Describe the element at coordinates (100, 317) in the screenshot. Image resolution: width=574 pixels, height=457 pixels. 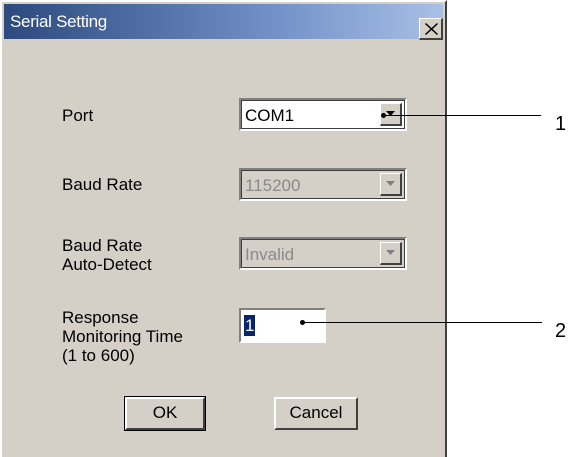
I see `response-label-line1: Response` at that location.